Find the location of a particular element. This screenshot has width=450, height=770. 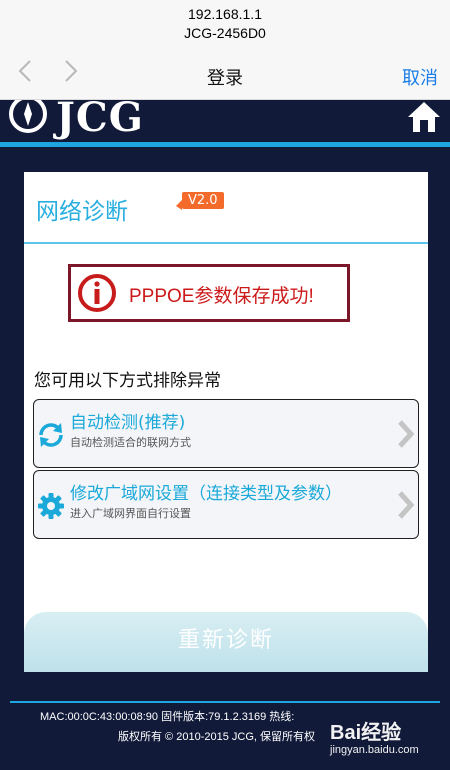

copyright-text: 版权所有 © 2010-2015 JCG, 保留所有权 is located at coordinates (216, 737).